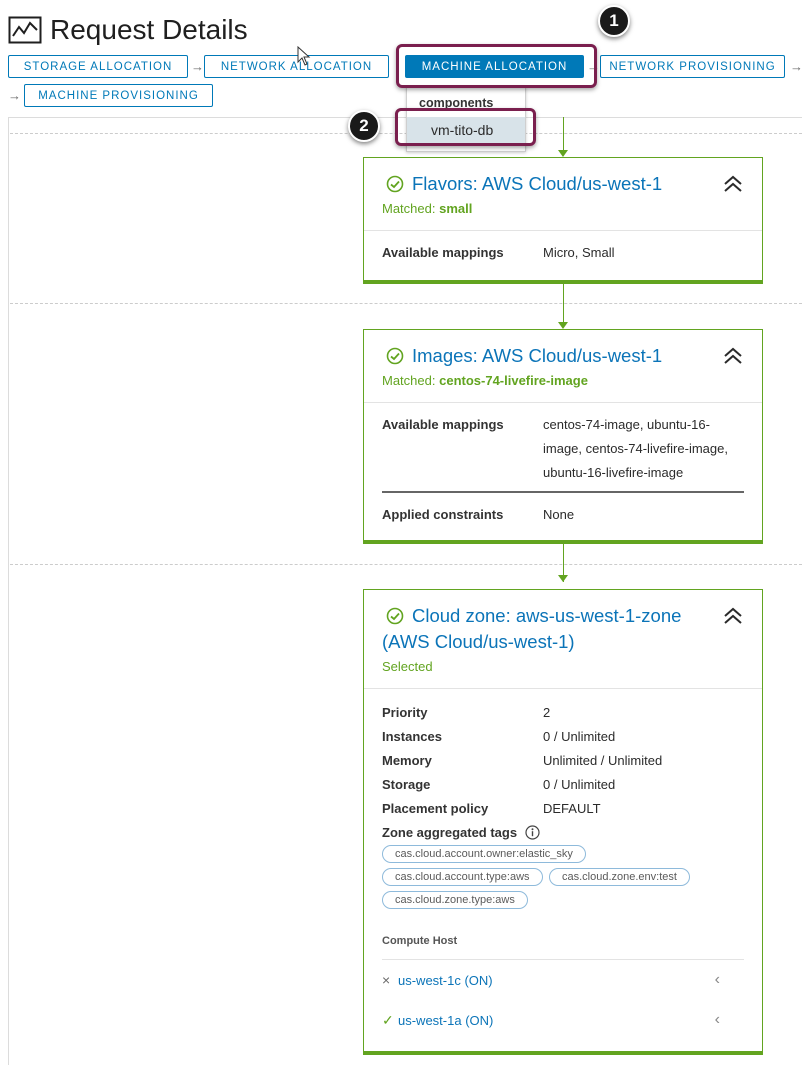 This screenshot has width=802, height=1065. What do you see at coordinates (412, 736) in the screenshot?
I see `row-key: Instances` at bounding box center [412, 736].